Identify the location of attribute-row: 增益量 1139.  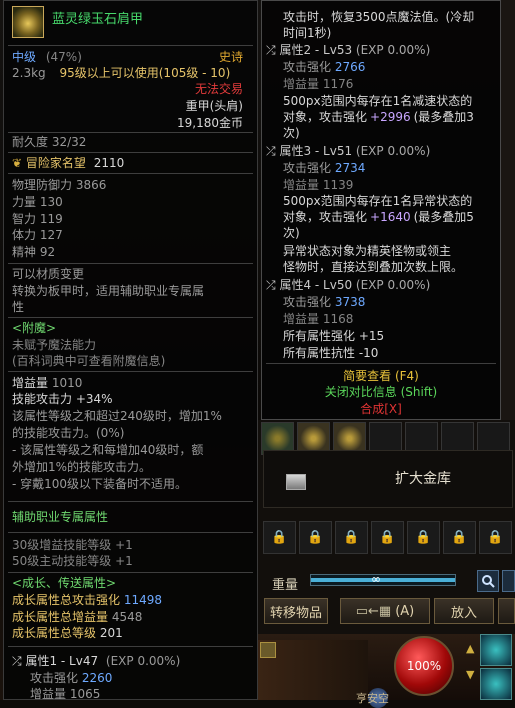
(318, 185).